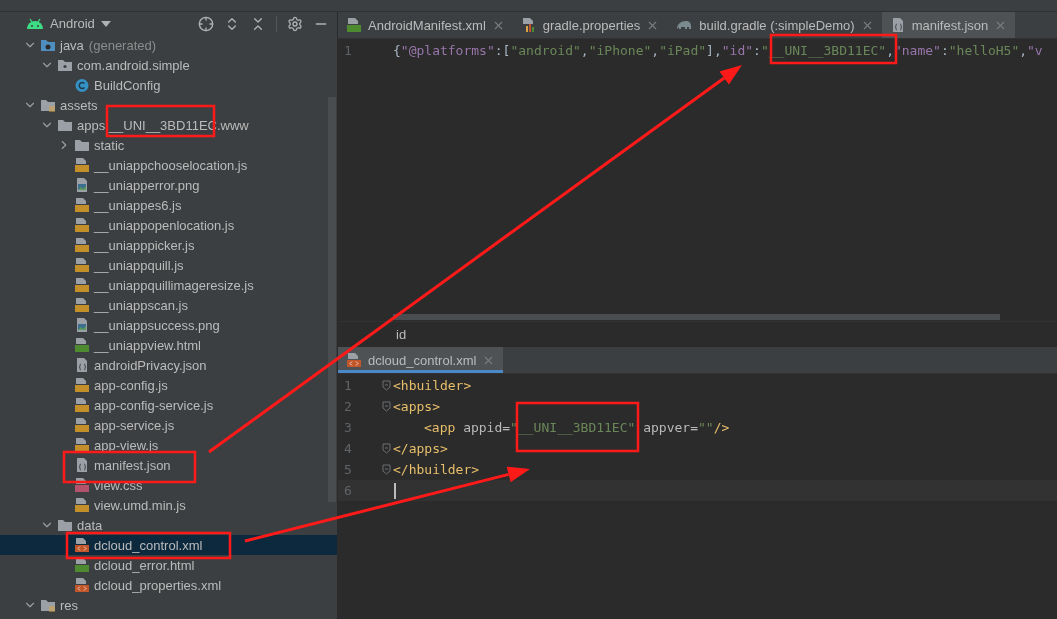  I want to click on tree-item: __uniappview.html, so click(168, 345).